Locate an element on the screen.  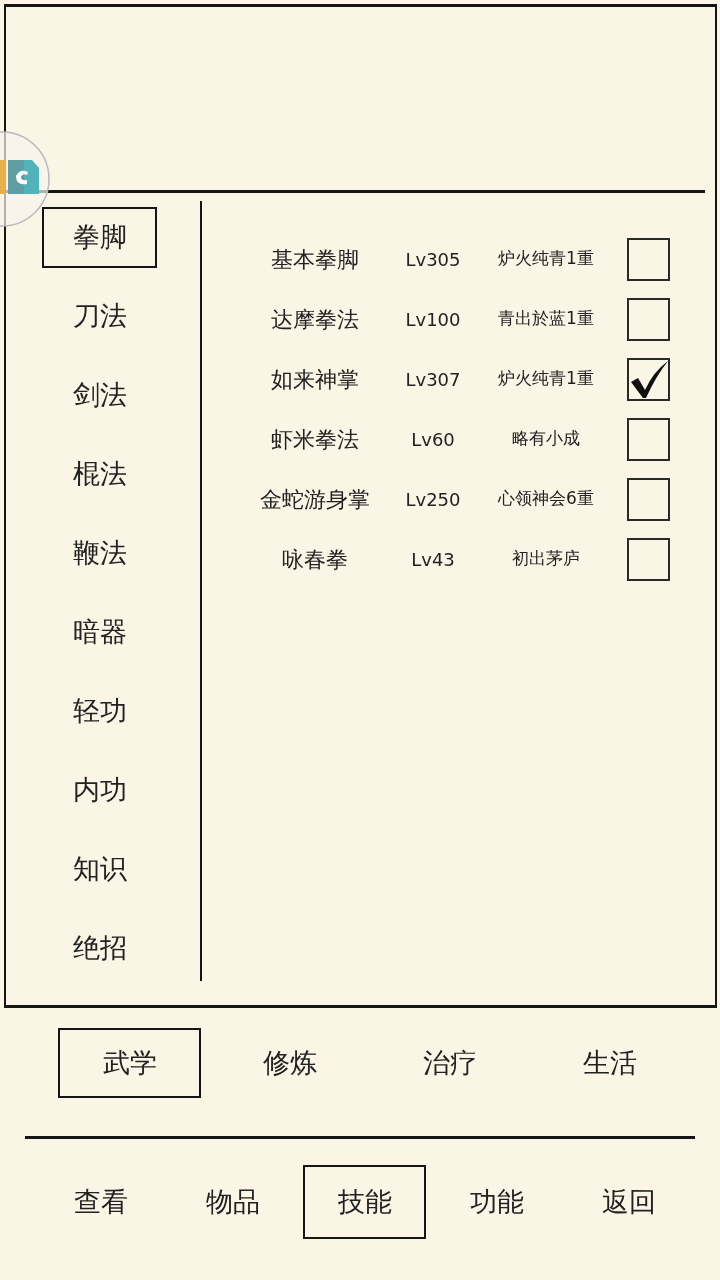
category-tab: 绝招 is located at coordinates (99, 948).